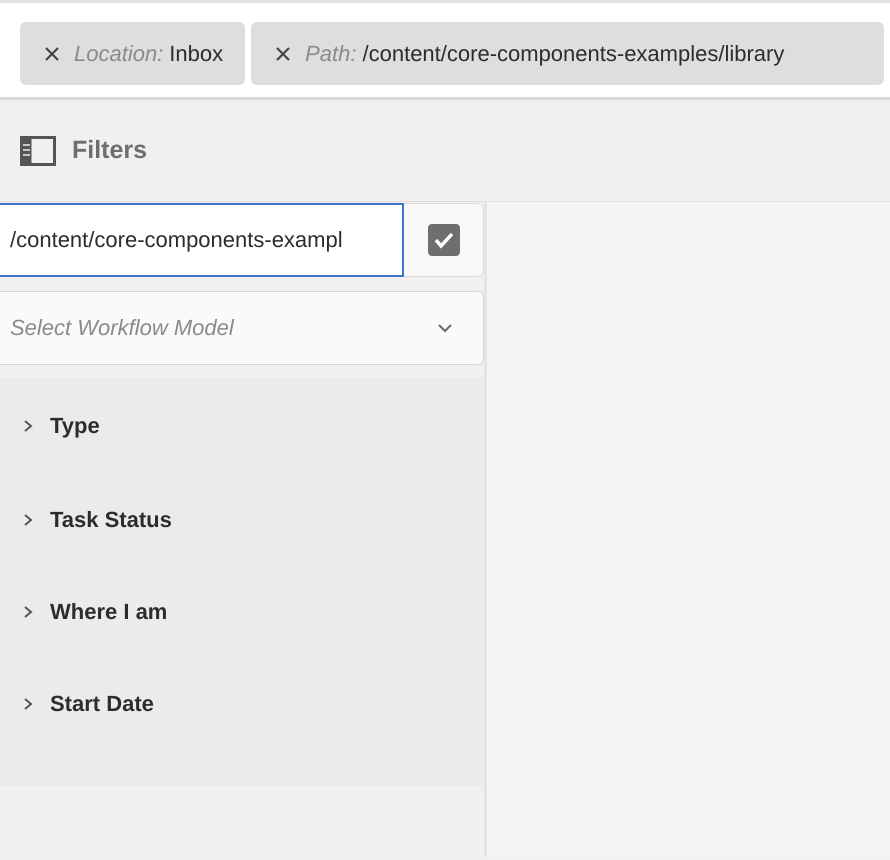 This screenshot has height=860, width=890. I want to click on accordion-item: Task Status, so click(242, 520).